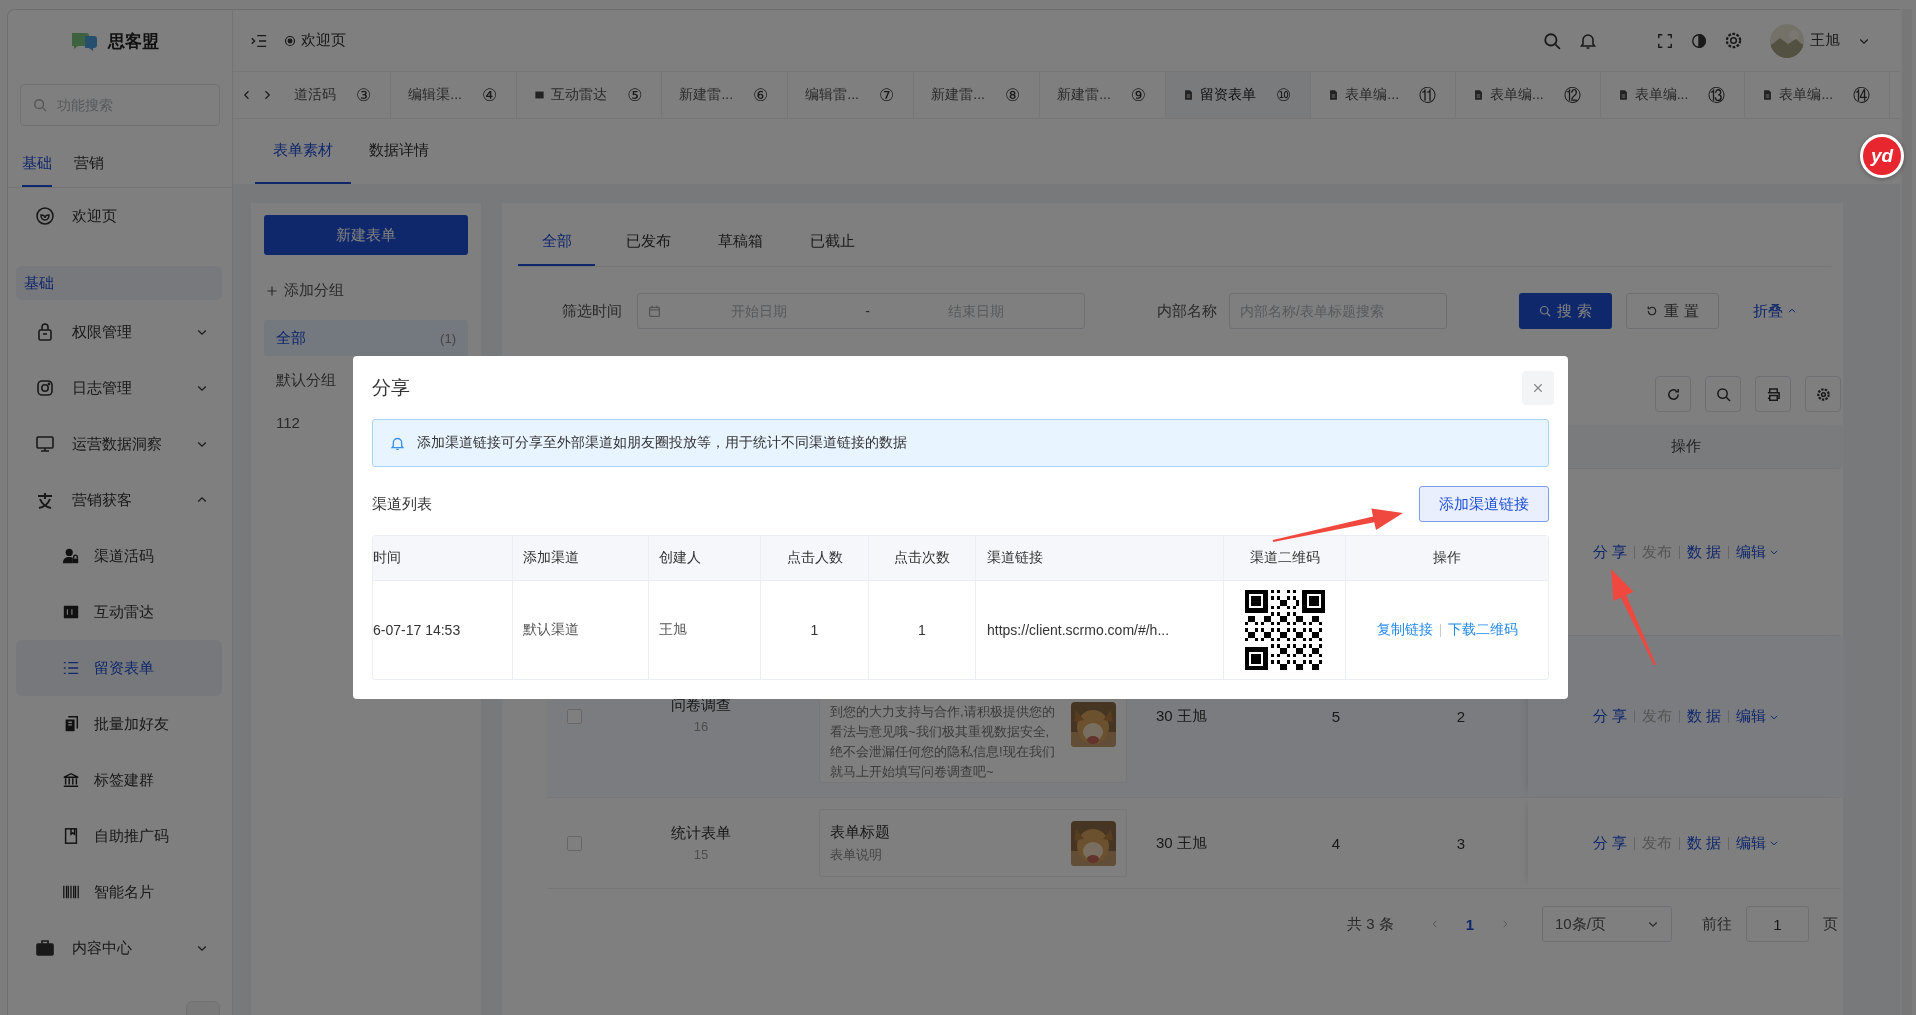  Describe the element at coordinates (367, 290) in the screenshot. I see `add-group-link: 添加分组` at that location.